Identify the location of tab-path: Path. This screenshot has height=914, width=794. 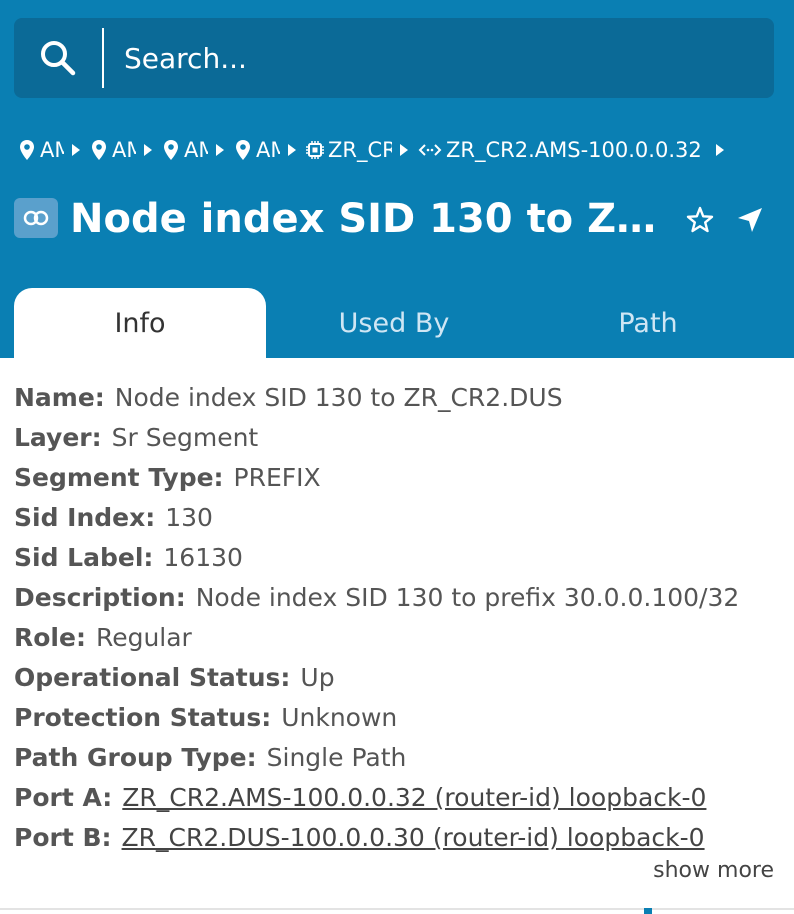
(648, 323).